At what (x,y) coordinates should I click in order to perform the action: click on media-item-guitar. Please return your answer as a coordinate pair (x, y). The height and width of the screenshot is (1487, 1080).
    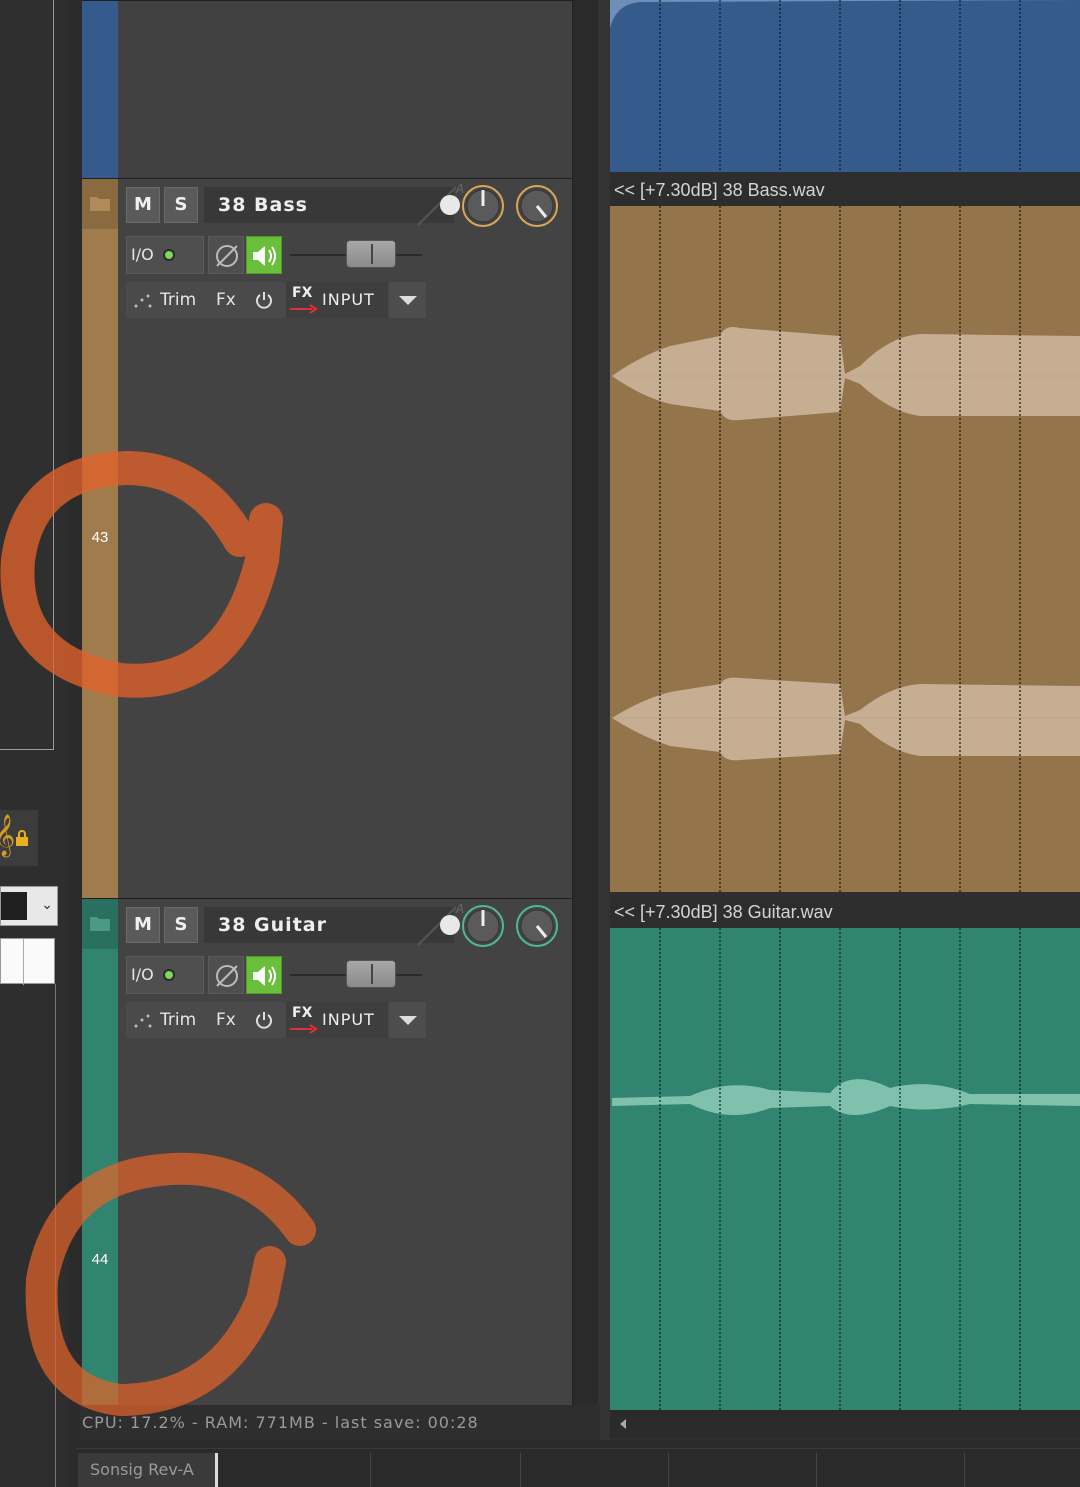
    Looking at the image, I should click on (845, 1169).